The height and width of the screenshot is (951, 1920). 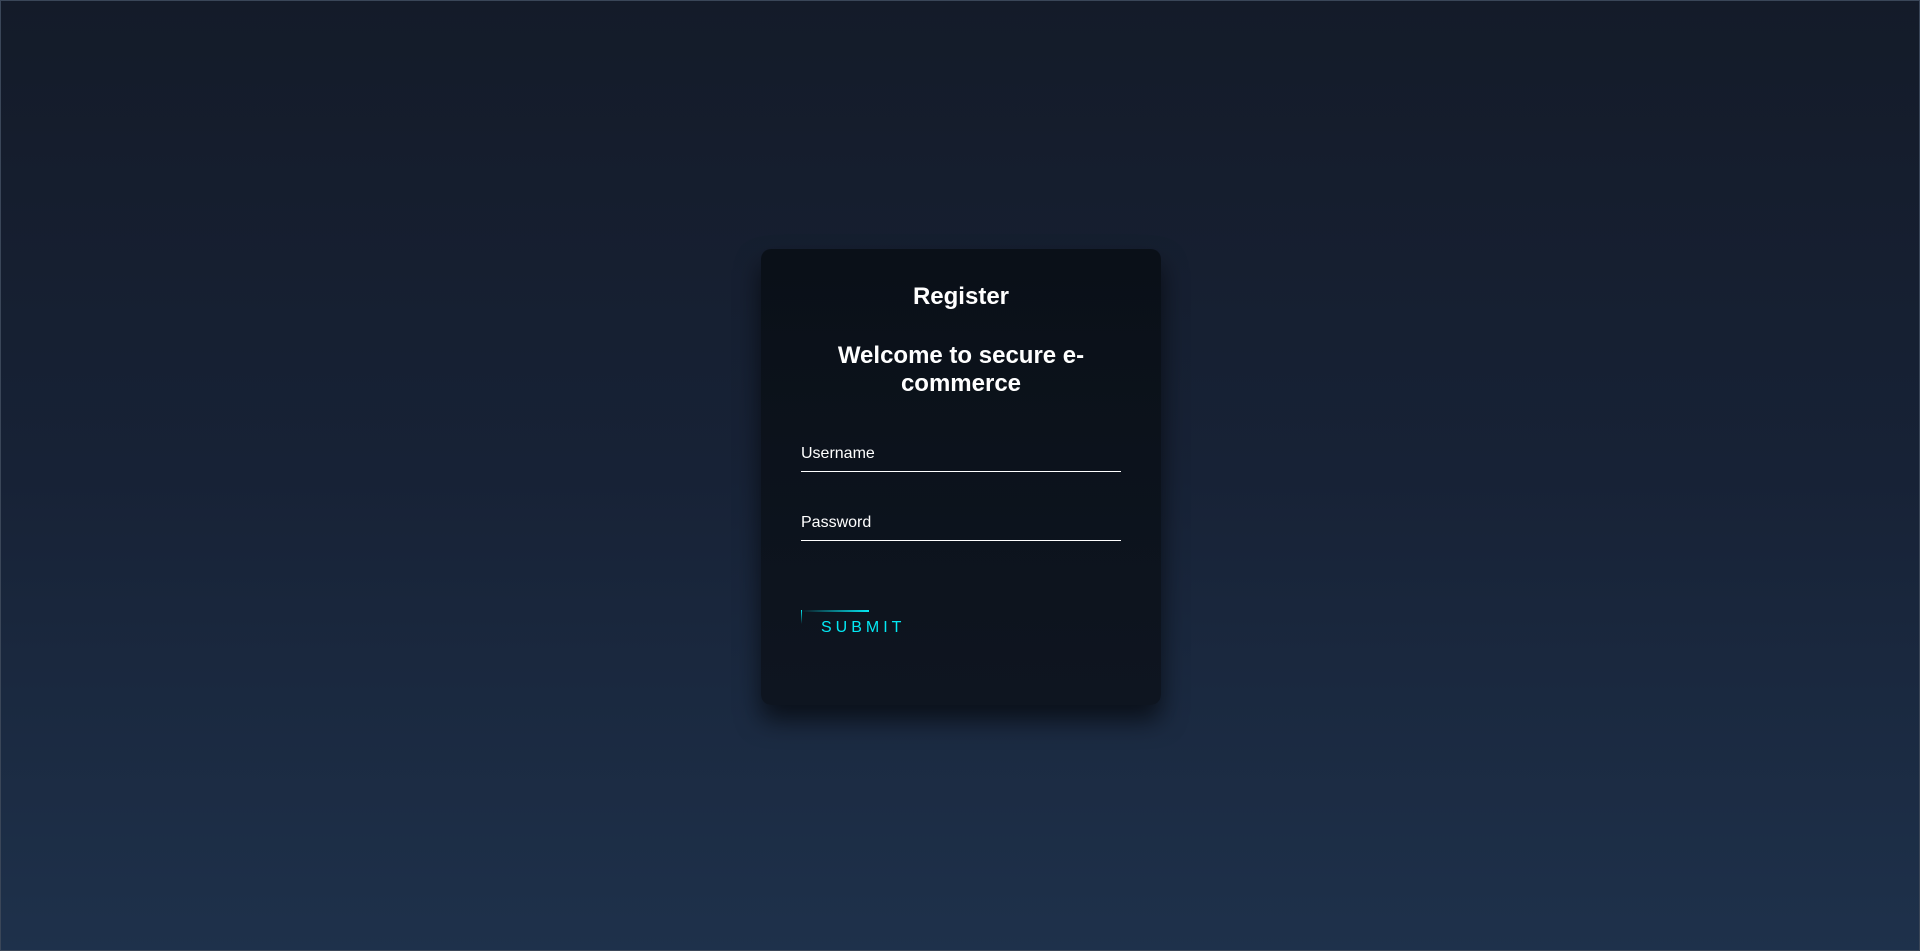 I want to click on password-input, so click(x=963, y=525).